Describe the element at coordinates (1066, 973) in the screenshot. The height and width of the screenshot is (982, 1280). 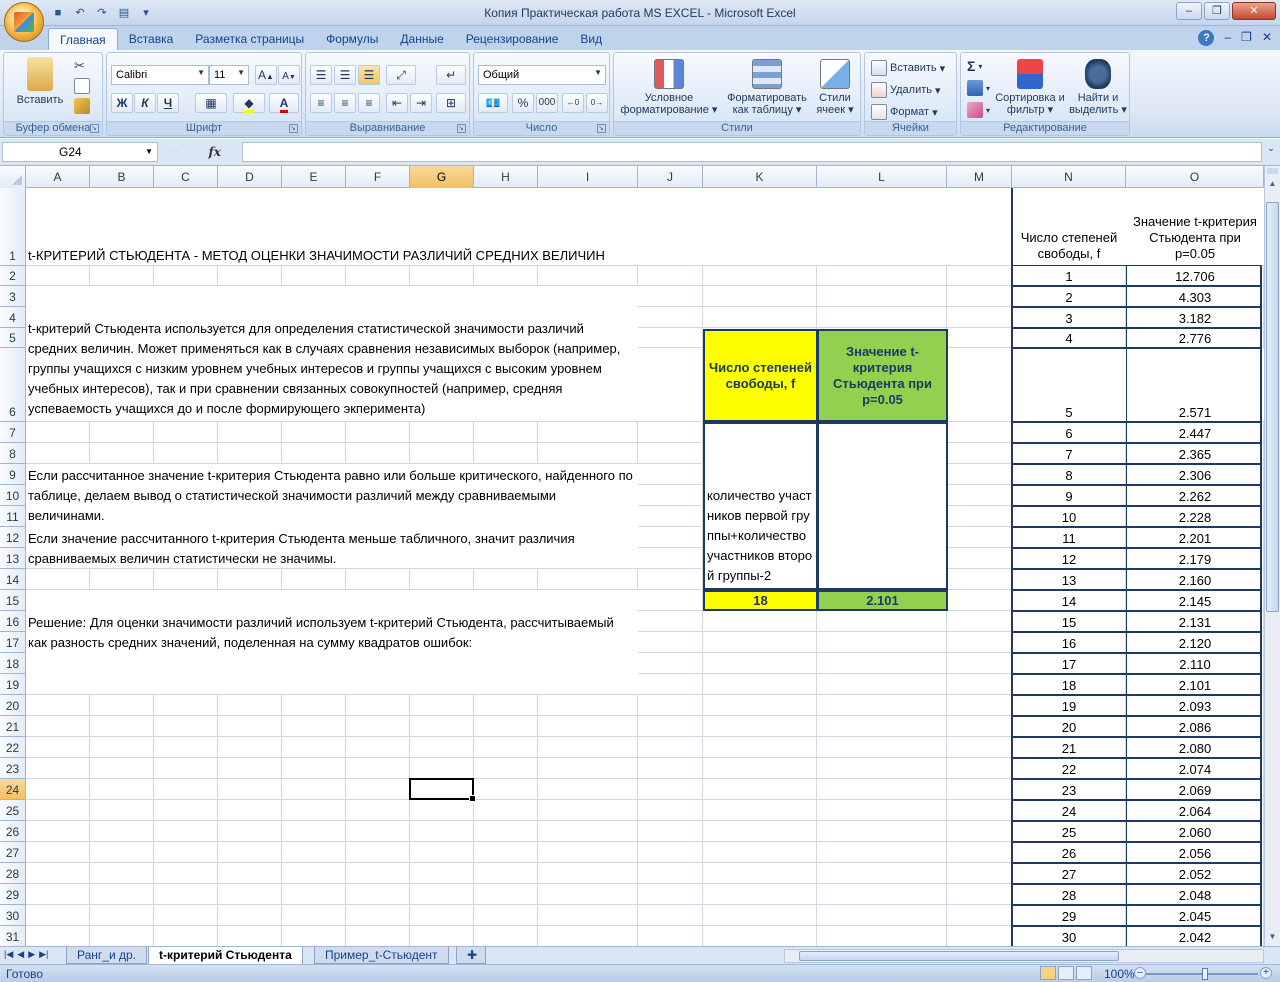
I see `page-layout-view-icon` at that location.